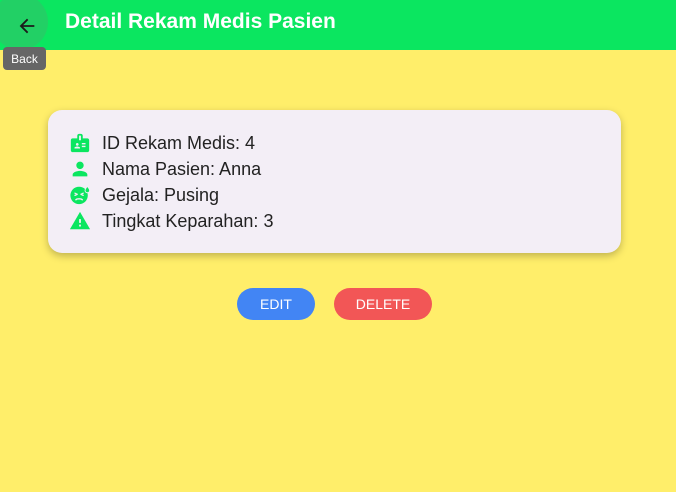 The height and width of the screenshot is (492, 676). Describe the element at coordinates (80, 221) in the screenshot. I see `warning-icon` at that location.